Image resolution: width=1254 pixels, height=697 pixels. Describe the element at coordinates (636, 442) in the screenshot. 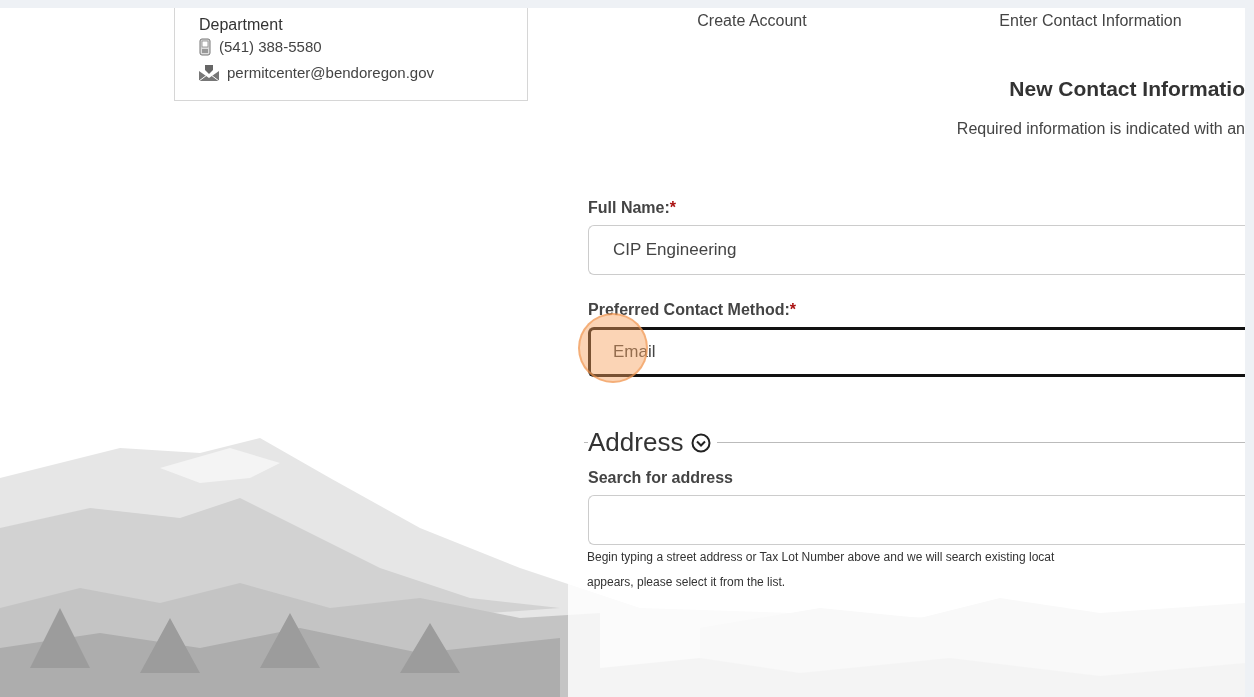

I see `section-title: Address` at that location.